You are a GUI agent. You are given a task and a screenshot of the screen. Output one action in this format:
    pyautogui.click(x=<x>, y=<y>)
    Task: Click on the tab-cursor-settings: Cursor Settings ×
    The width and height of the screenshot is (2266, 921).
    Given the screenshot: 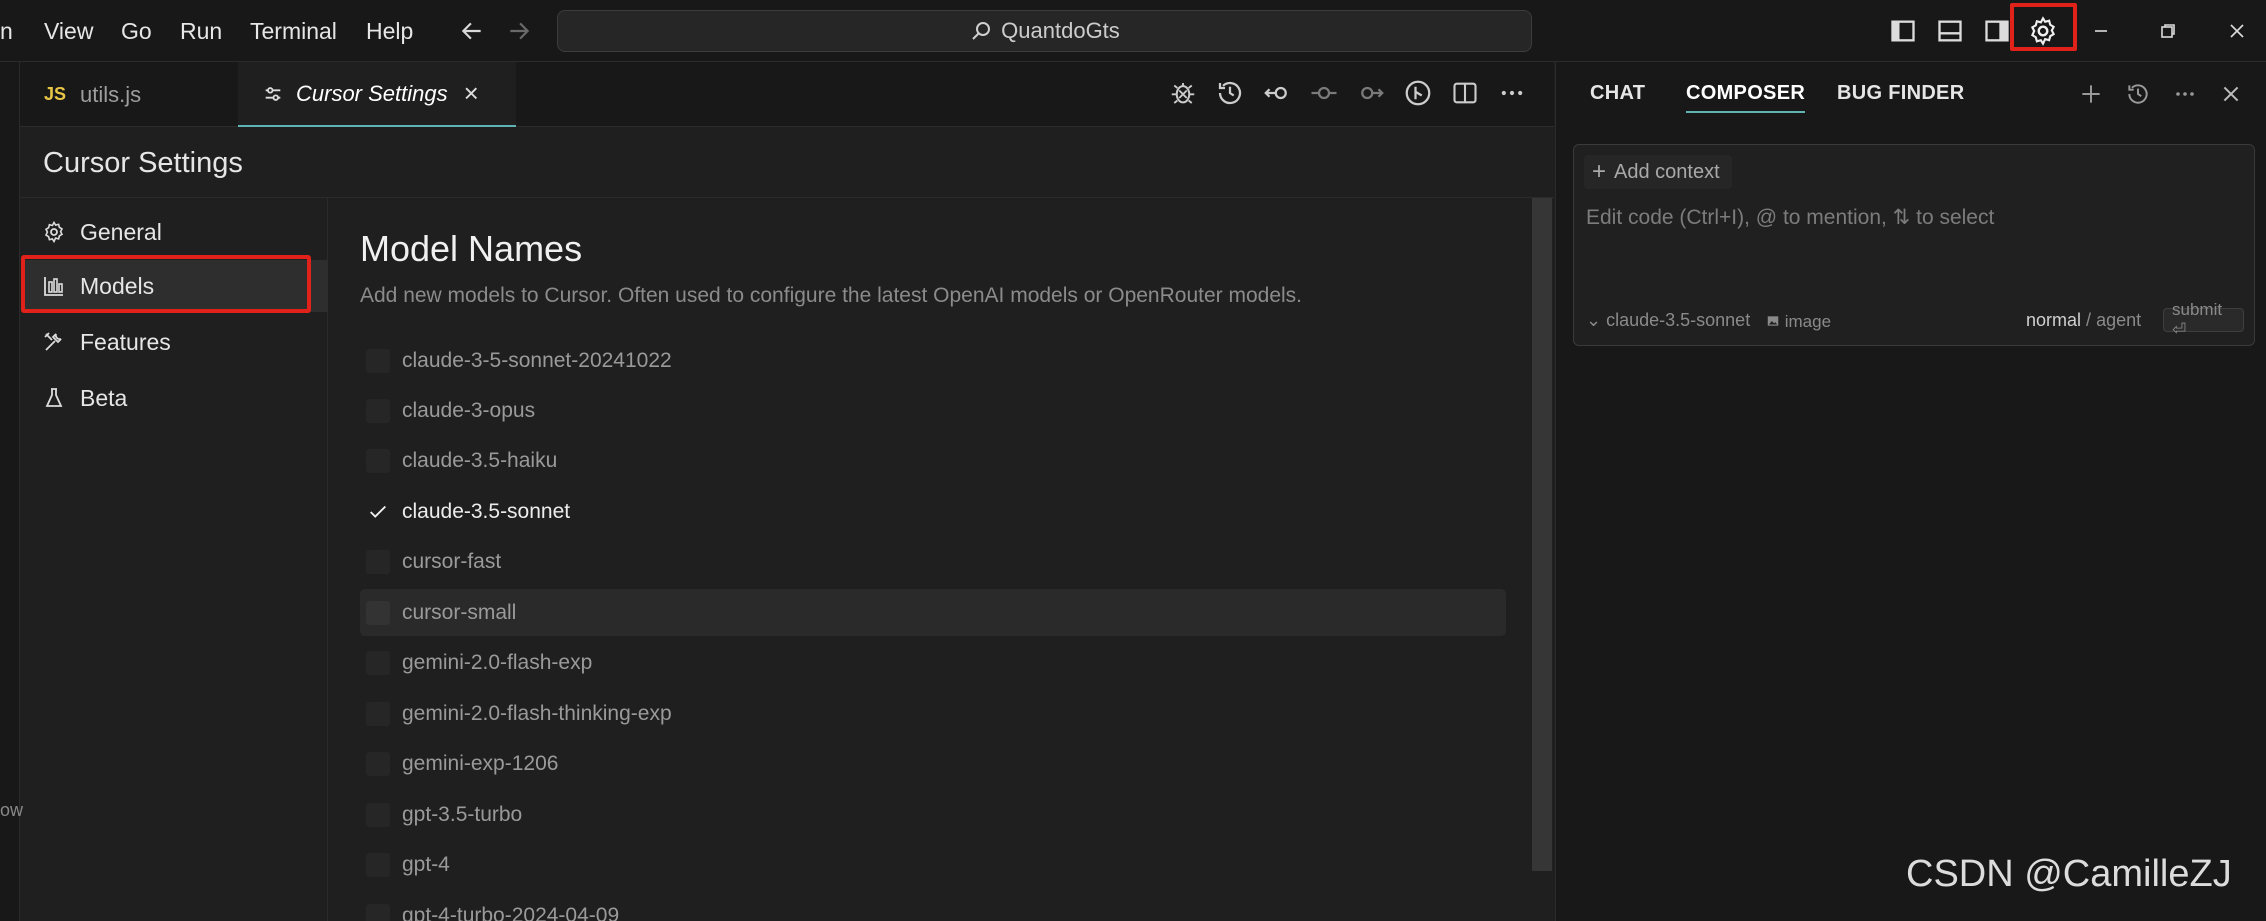 What is the action you would take?
    pyautogui.click(x=377, y=94)
    